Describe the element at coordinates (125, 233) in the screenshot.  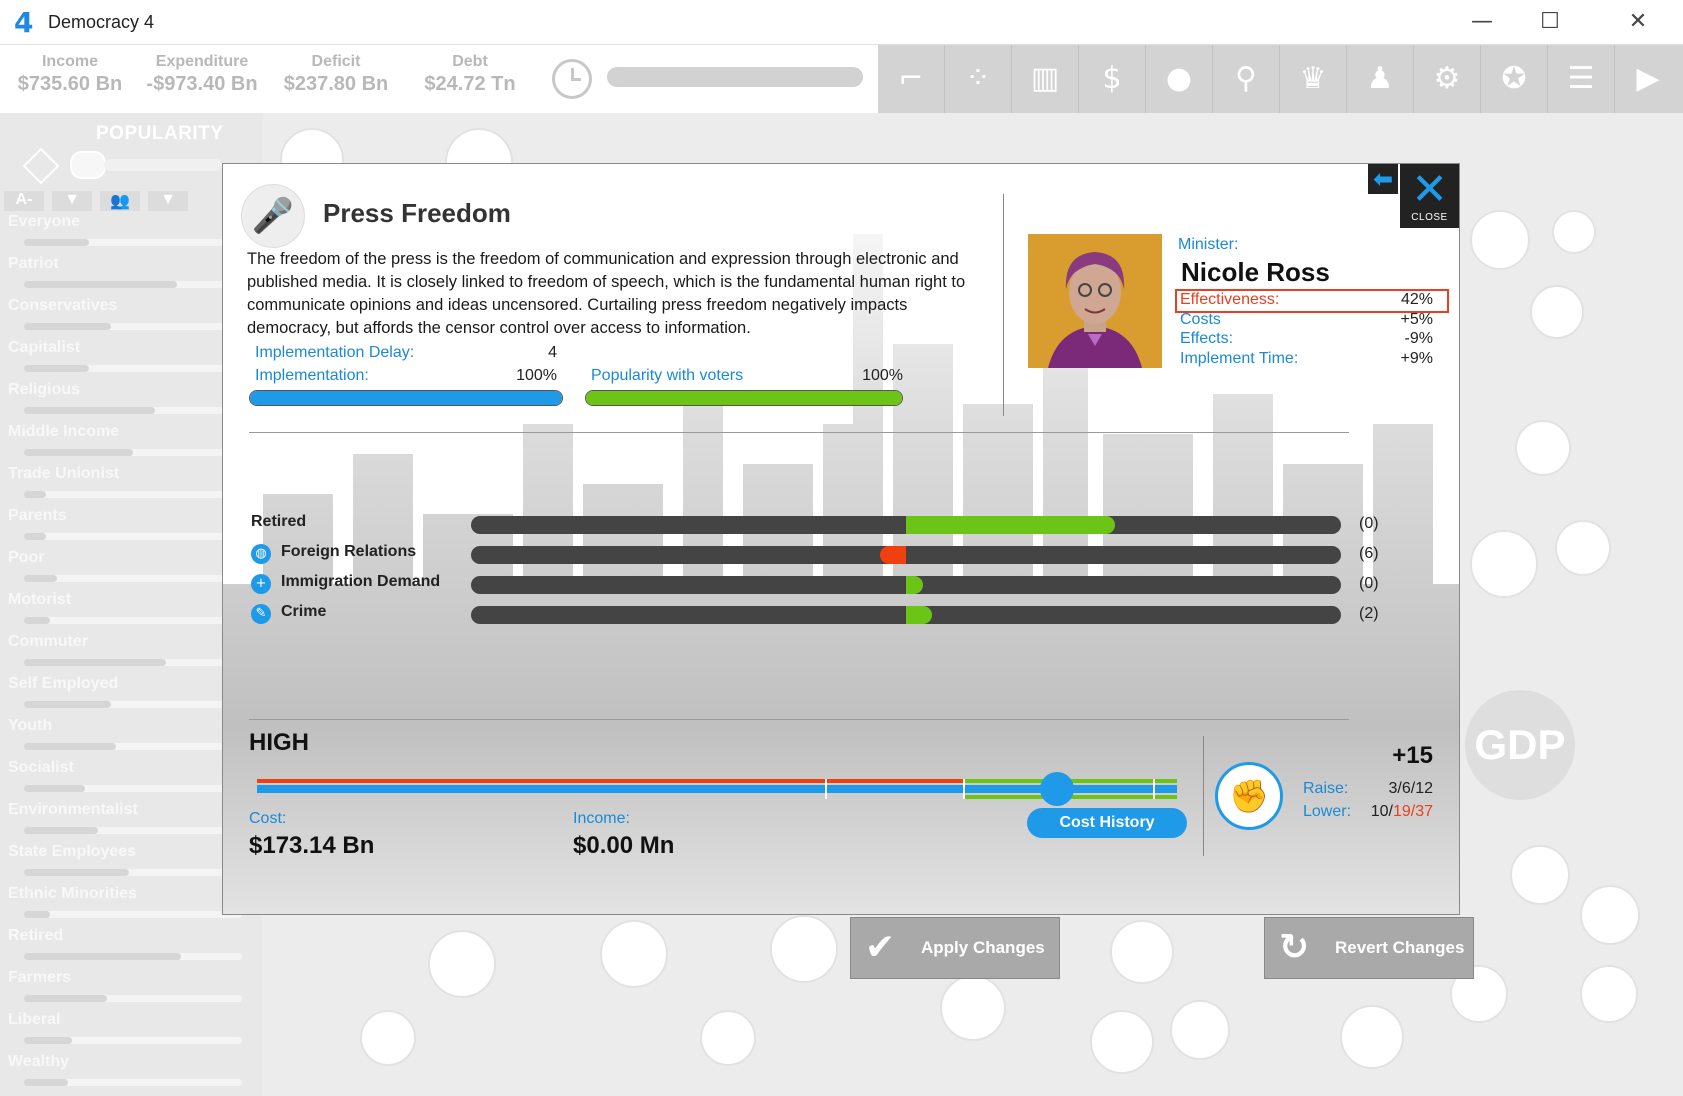
I see `voter-group-item: Everyone` at that location.